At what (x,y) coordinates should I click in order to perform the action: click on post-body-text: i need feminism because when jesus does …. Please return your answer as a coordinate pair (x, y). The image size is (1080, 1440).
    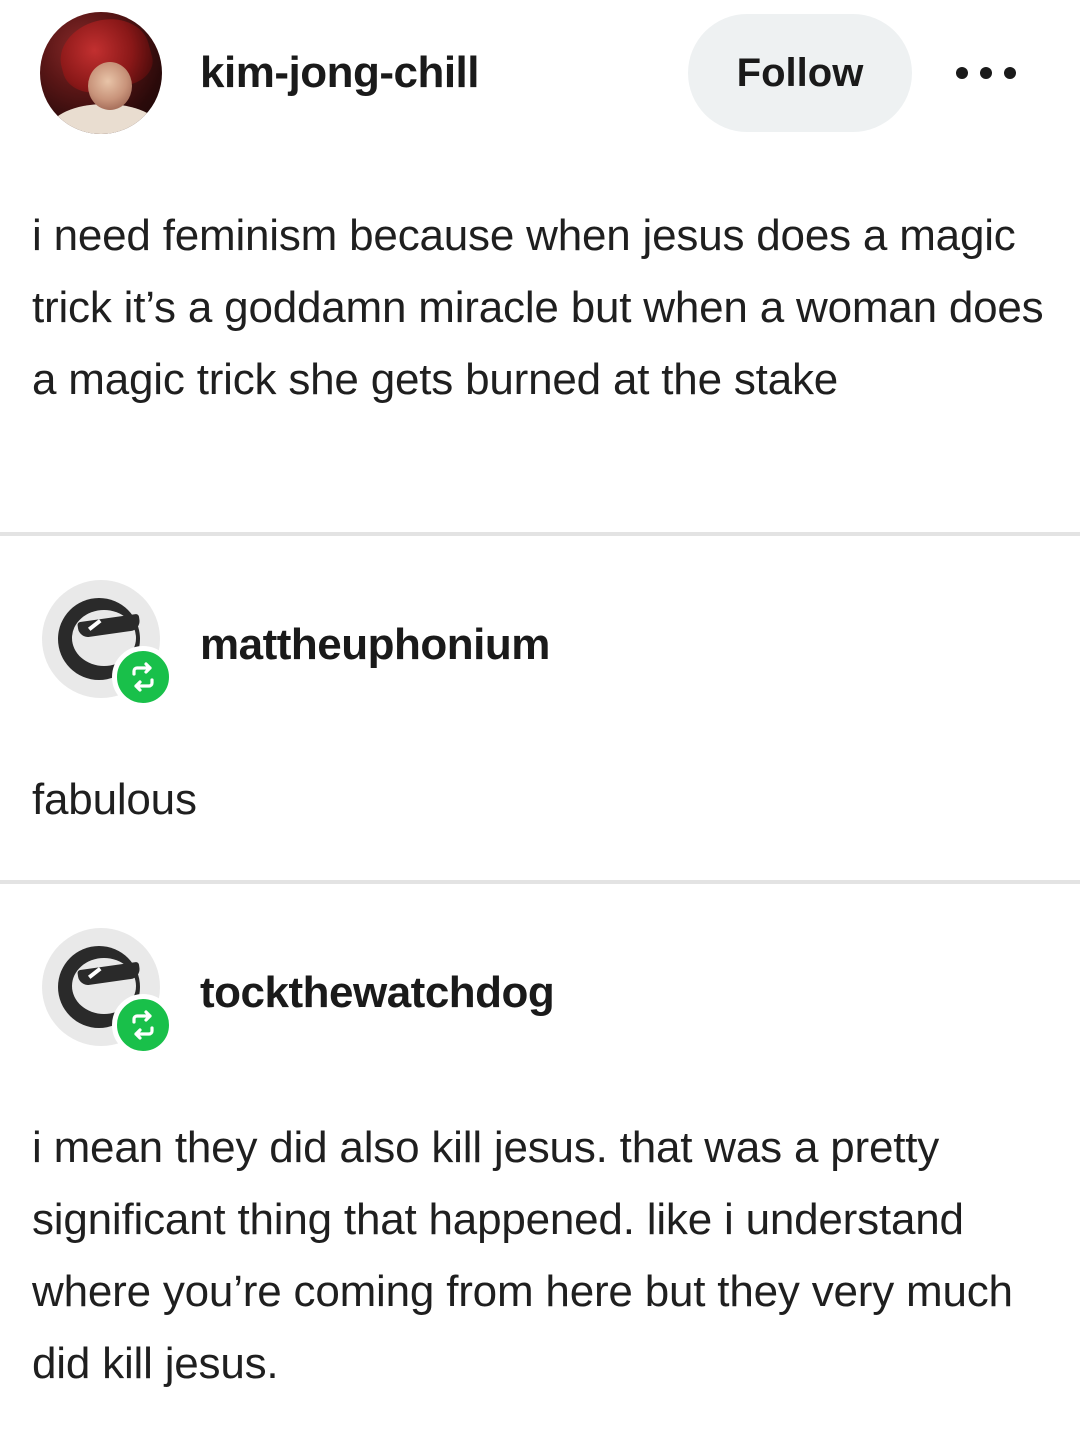
    Looking at the image, I should click on (542, 308).